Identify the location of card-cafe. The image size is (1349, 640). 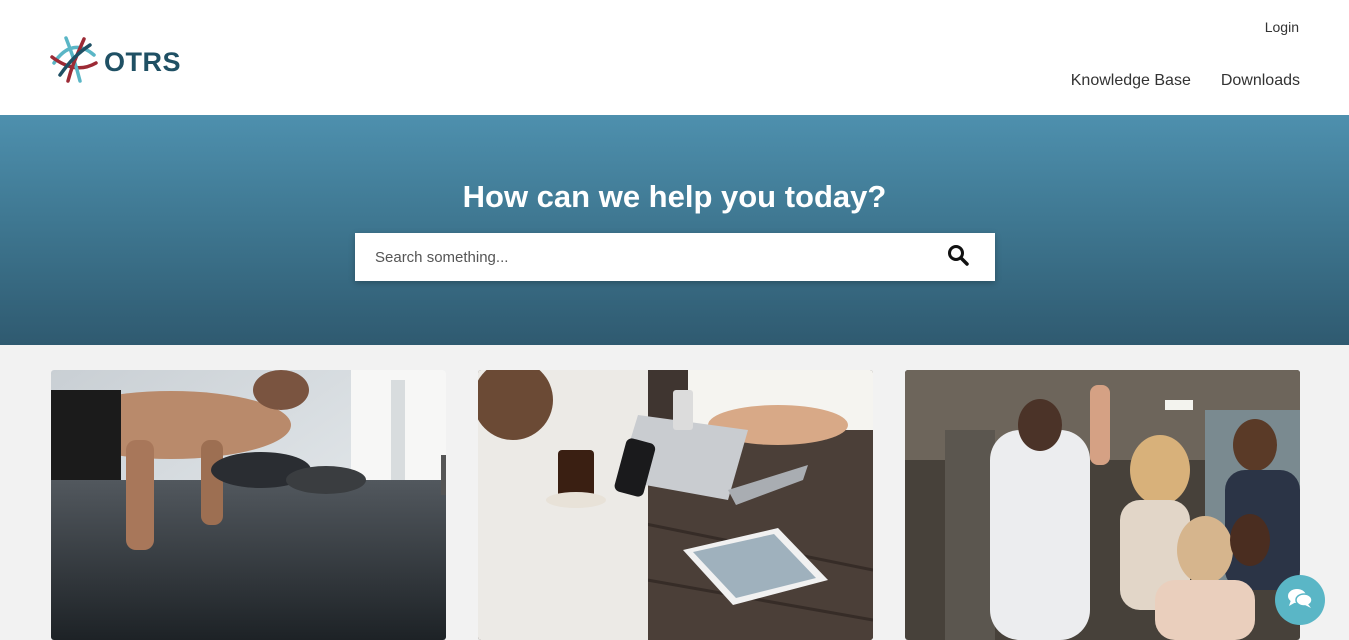
(675, 505).